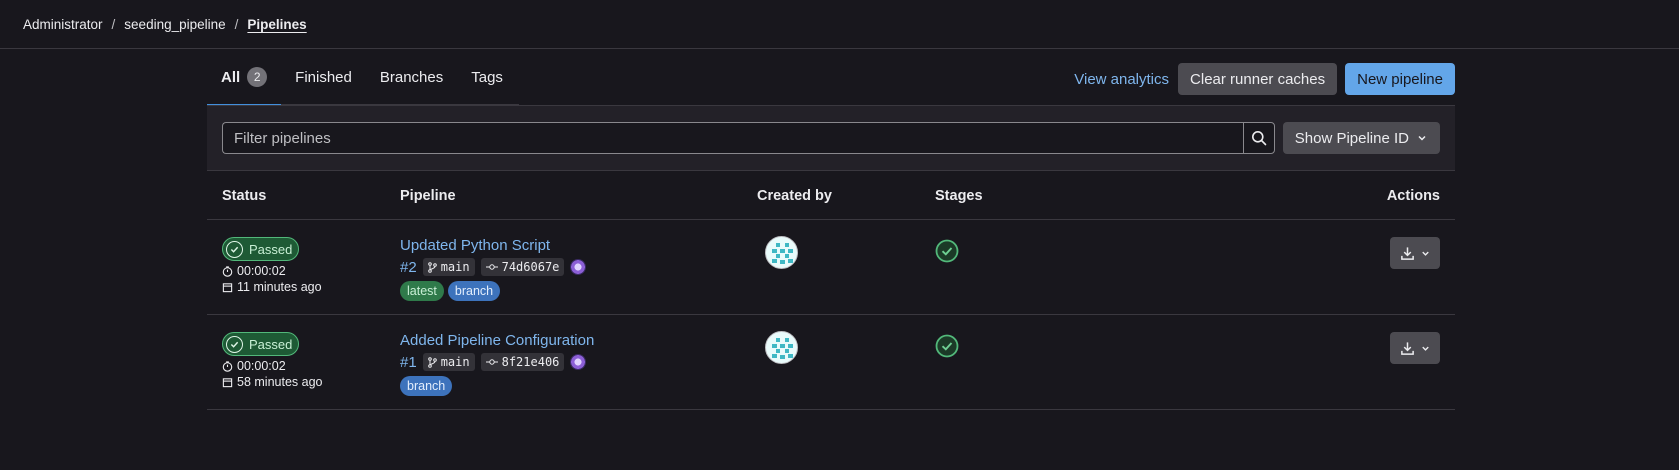 Image resolution: width=1679 pixels, height=470 pixels. I want to click on finished-time: 11 minutes ago, so click(272, 287).